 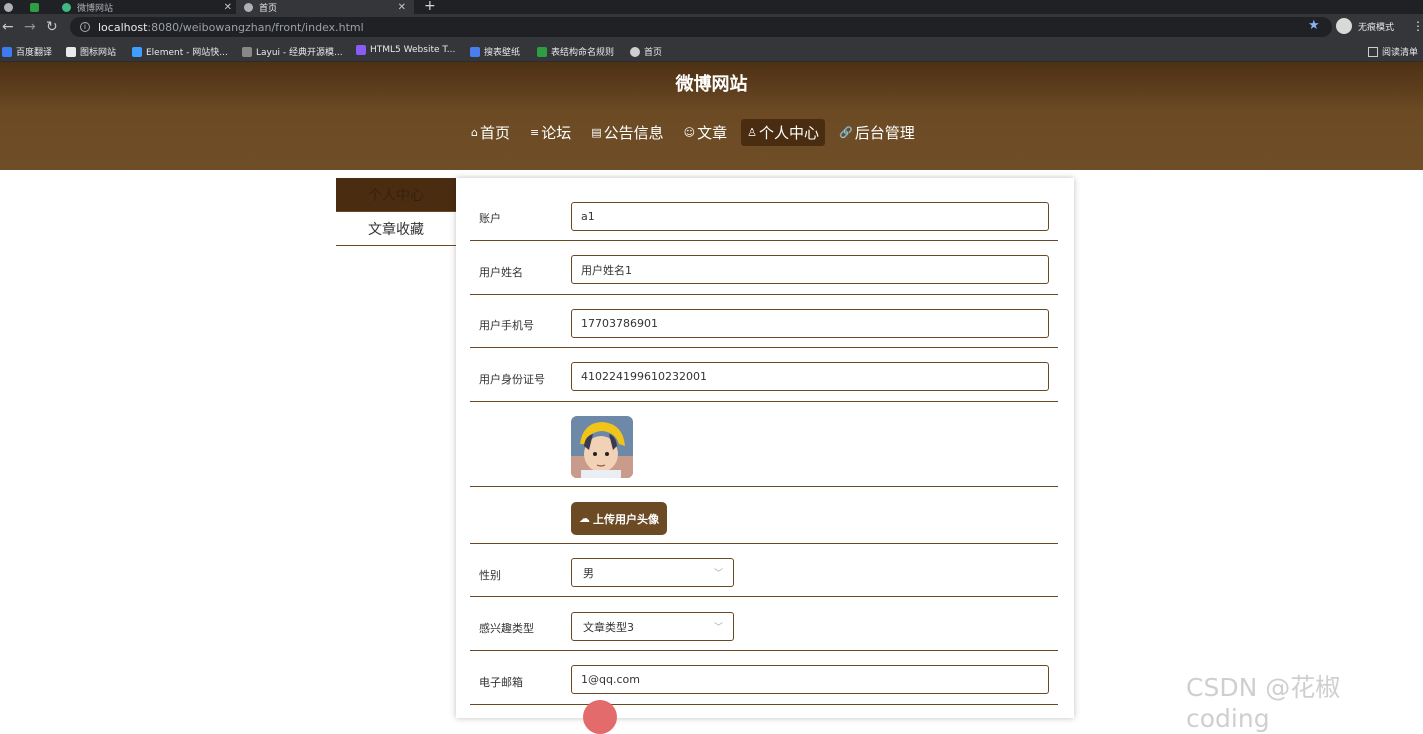 I want to click on html5-icon, so click(x=361, y=50).